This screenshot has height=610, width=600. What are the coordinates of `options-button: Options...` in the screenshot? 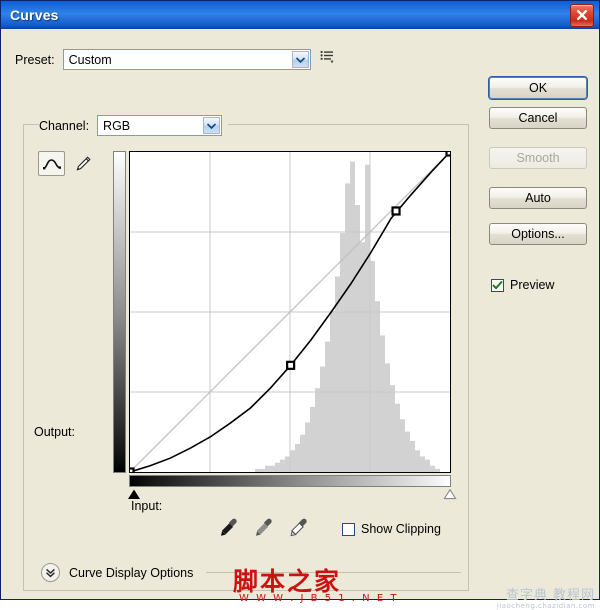 It's located at (538, 234).